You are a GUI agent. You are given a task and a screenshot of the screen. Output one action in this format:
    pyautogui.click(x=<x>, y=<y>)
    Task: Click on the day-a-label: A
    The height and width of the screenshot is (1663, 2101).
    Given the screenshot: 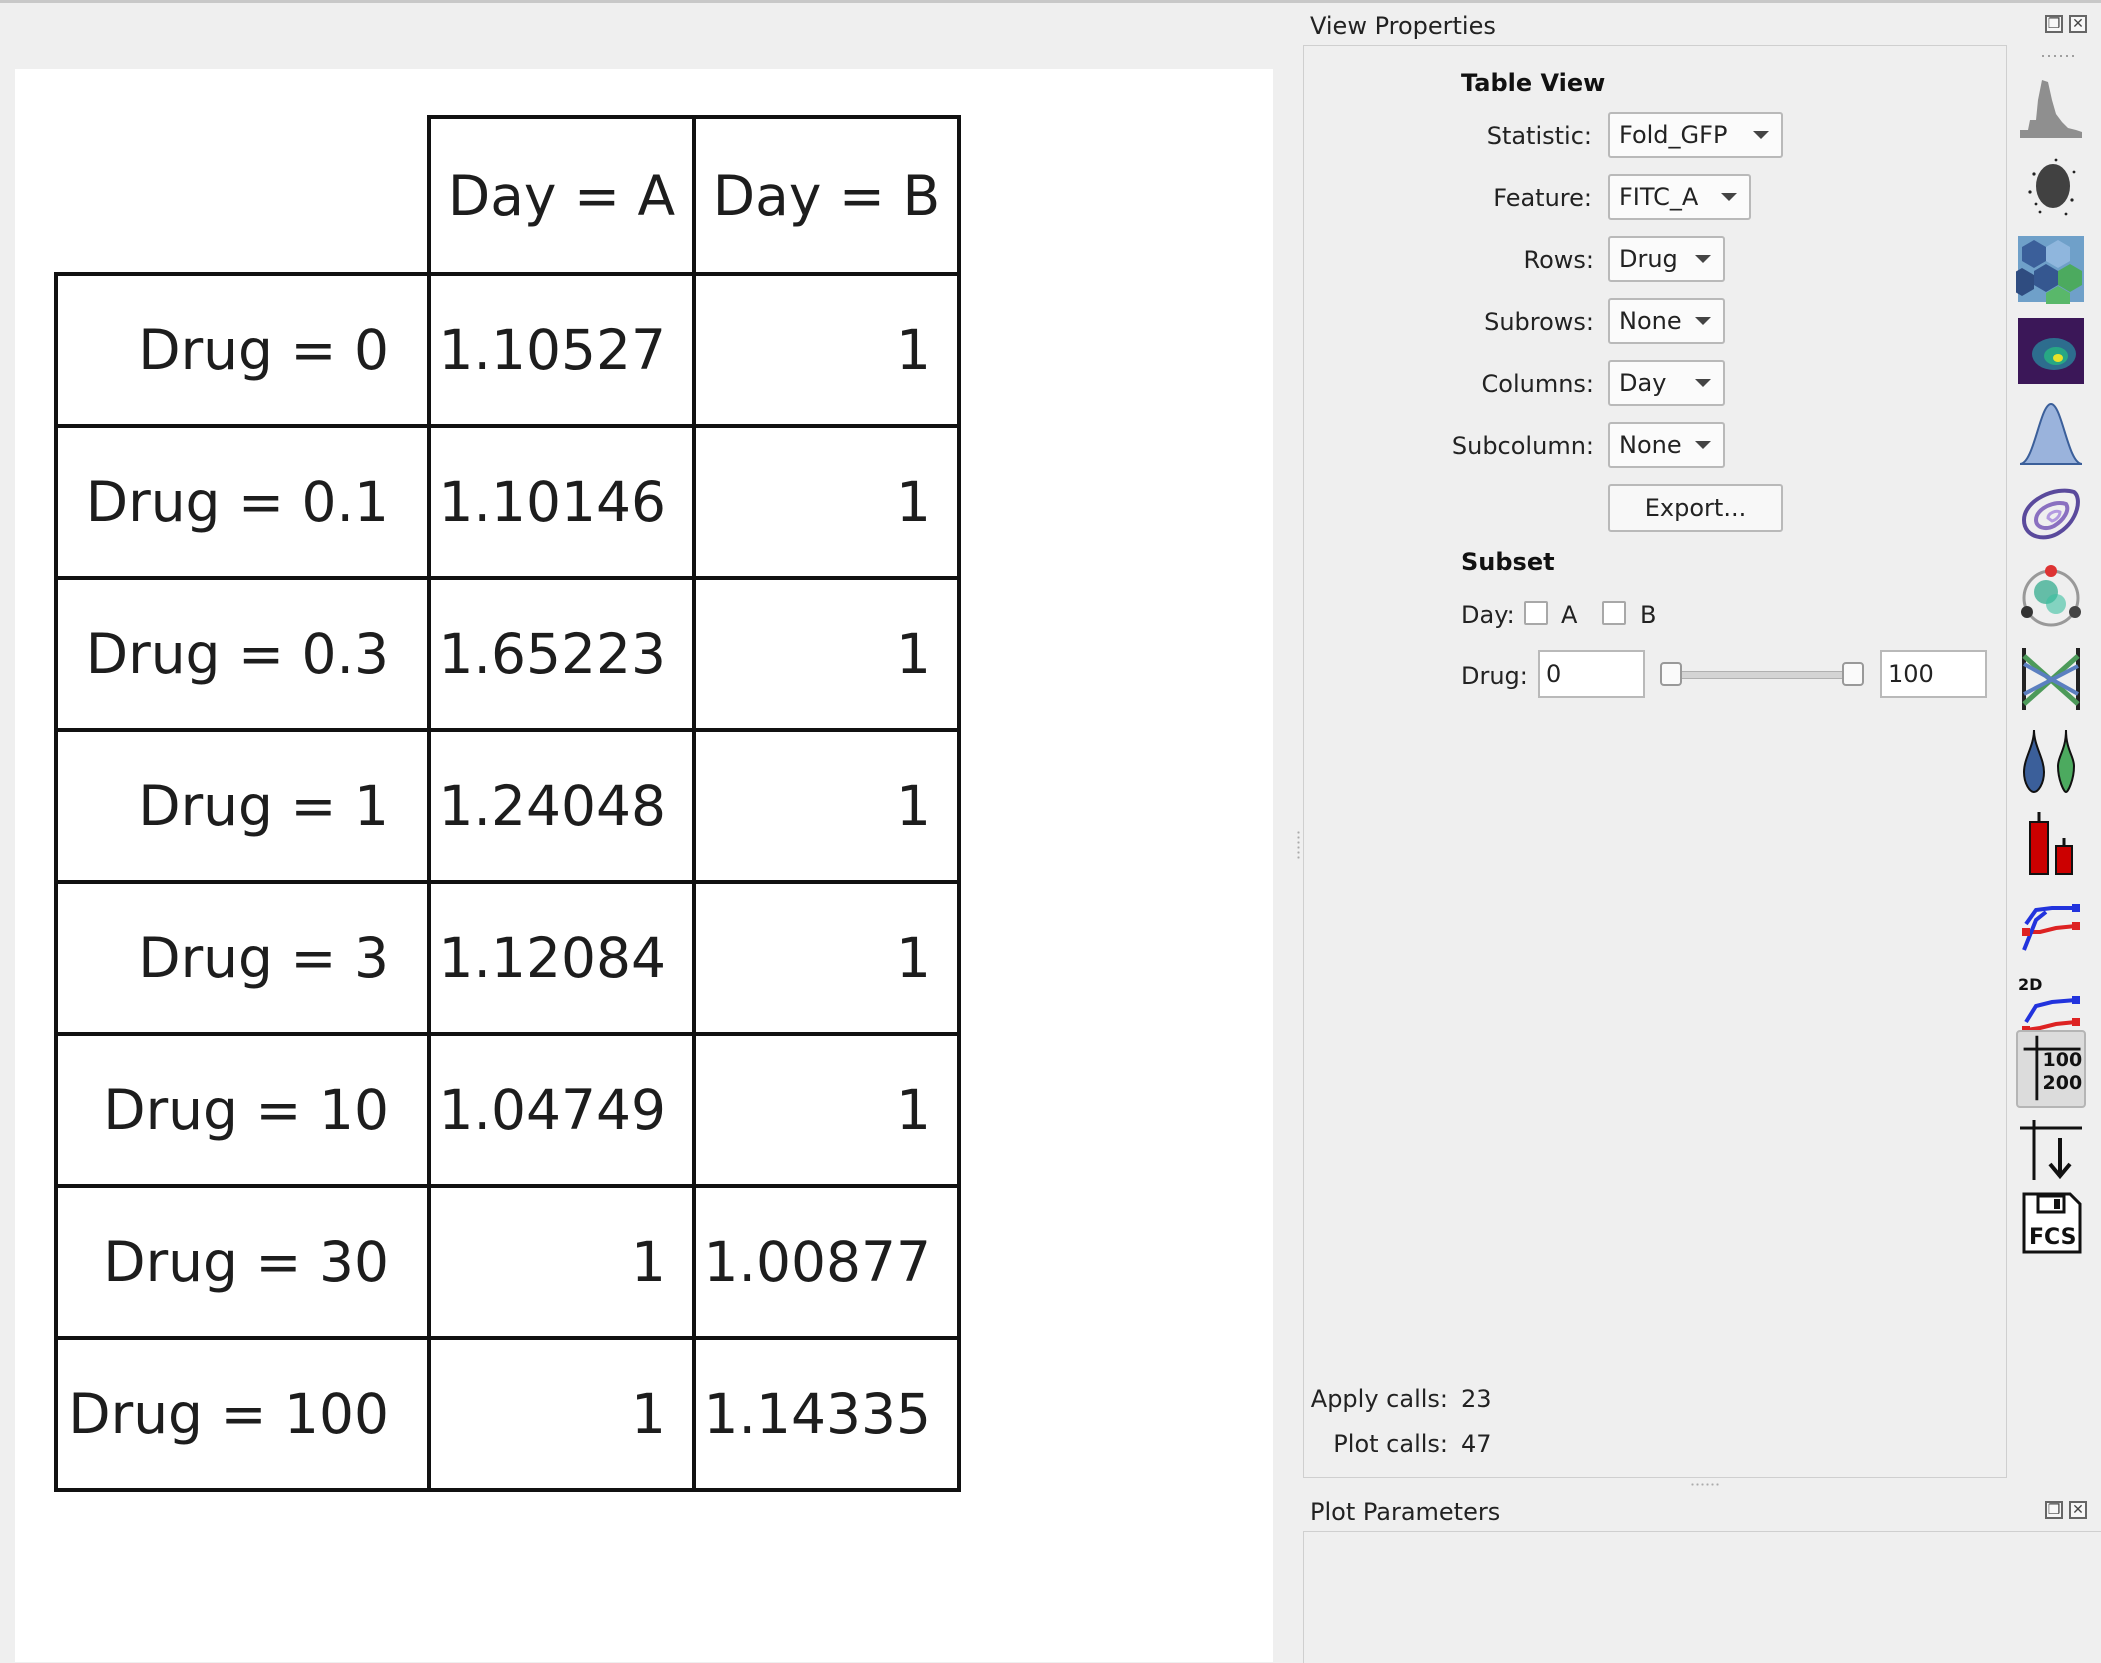 What is the action you would take?
    pyautogui.click(x=1569, y=615)
    